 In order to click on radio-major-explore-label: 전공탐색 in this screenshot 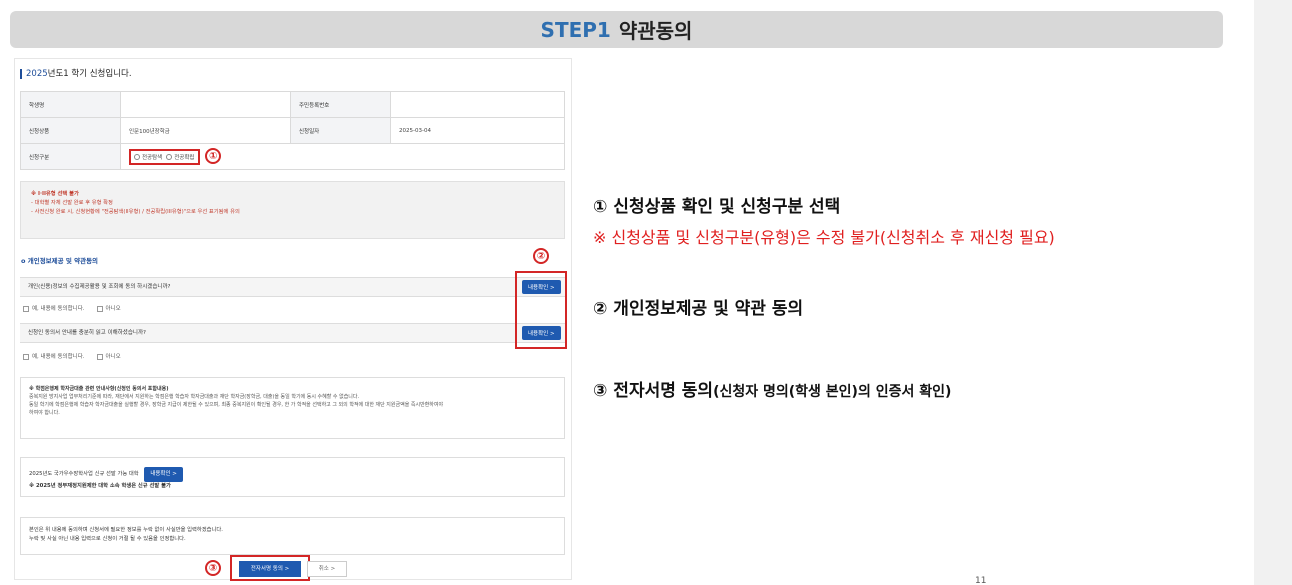, I will do `click(152, 157)`.